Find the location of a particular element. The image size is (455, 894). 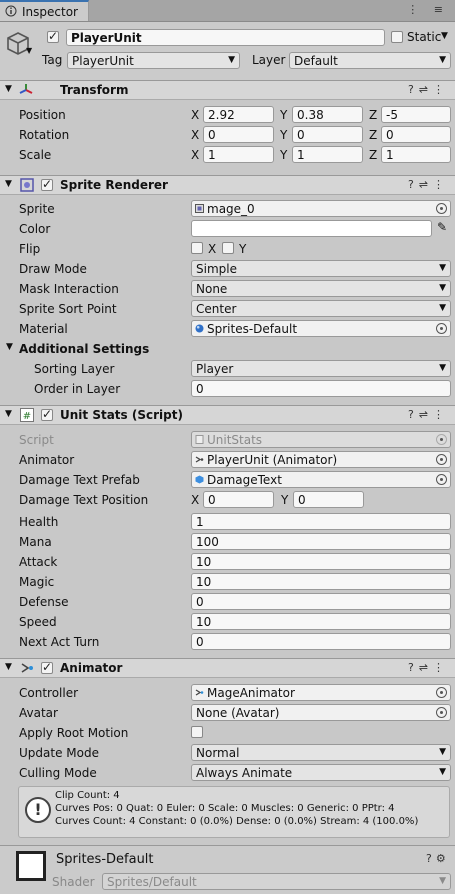

damage-prefab-field: DamageText is located at coordinates (321, 479).